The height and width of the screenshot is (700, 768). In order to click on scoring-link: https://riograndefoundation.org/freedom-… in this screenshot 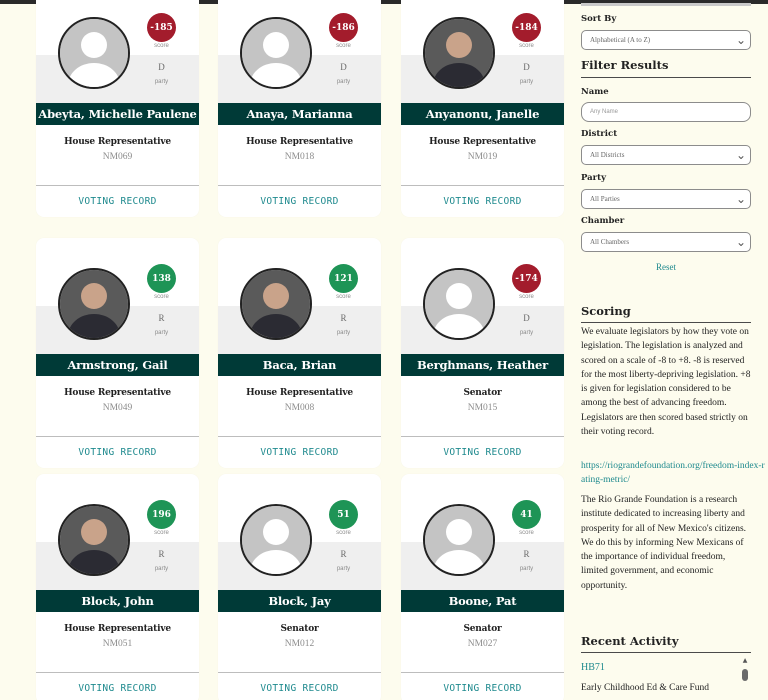, I will do `click(674, 473)`.